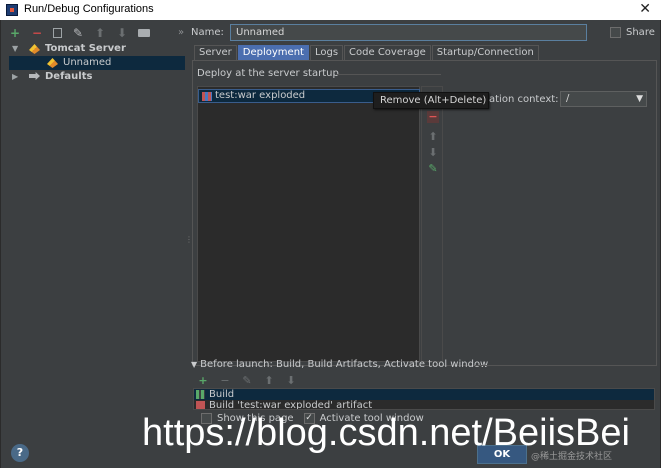  I want to click on artifact-label: test:war exploded, so click(260, 95).